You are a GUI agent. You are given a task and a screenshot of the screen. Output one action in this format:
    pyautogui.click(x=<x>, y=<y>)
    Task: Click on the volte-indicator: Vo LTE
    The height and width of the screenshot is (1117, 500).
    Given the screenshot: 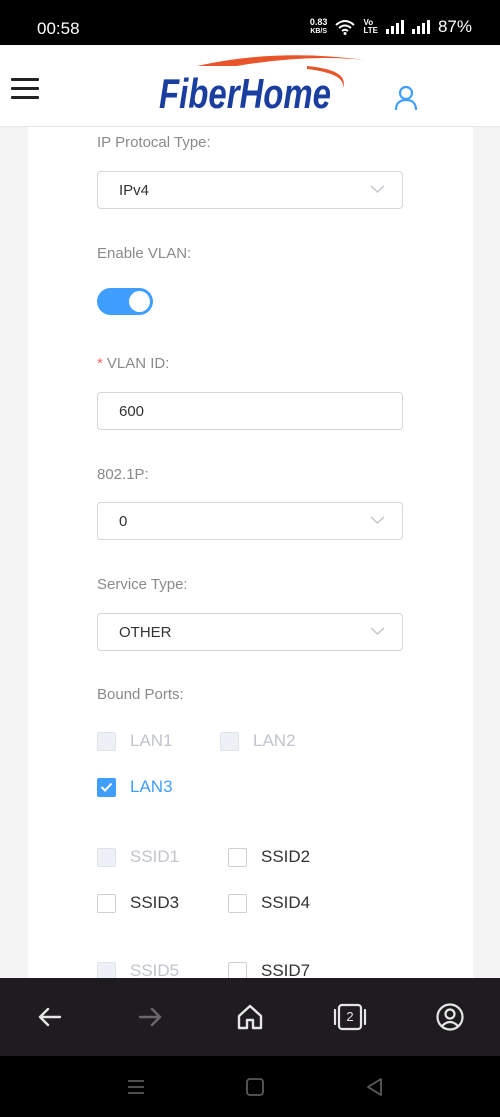 What is the action you would take?
    pyautogui.click(x=370, y=27)
    